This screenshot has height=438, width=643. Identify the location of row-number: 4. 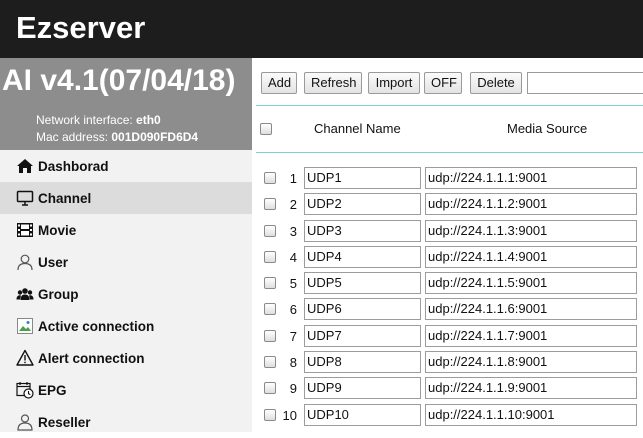
(293, 257).